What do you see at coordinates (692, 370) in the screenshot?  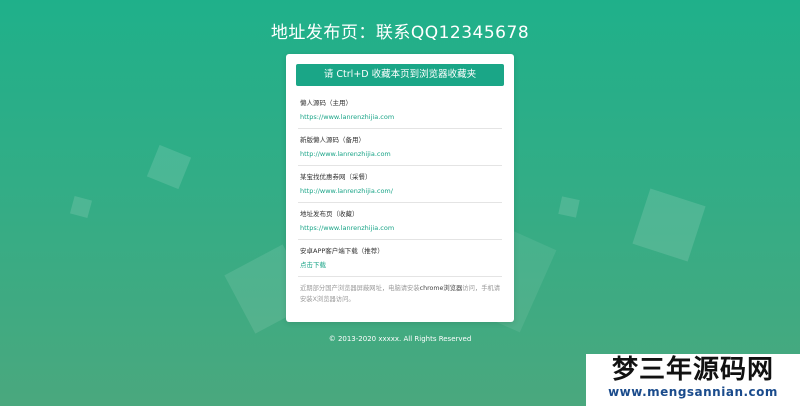 I see `watermark-cn: 梦三年源码网` at bounding box center [692, 370].